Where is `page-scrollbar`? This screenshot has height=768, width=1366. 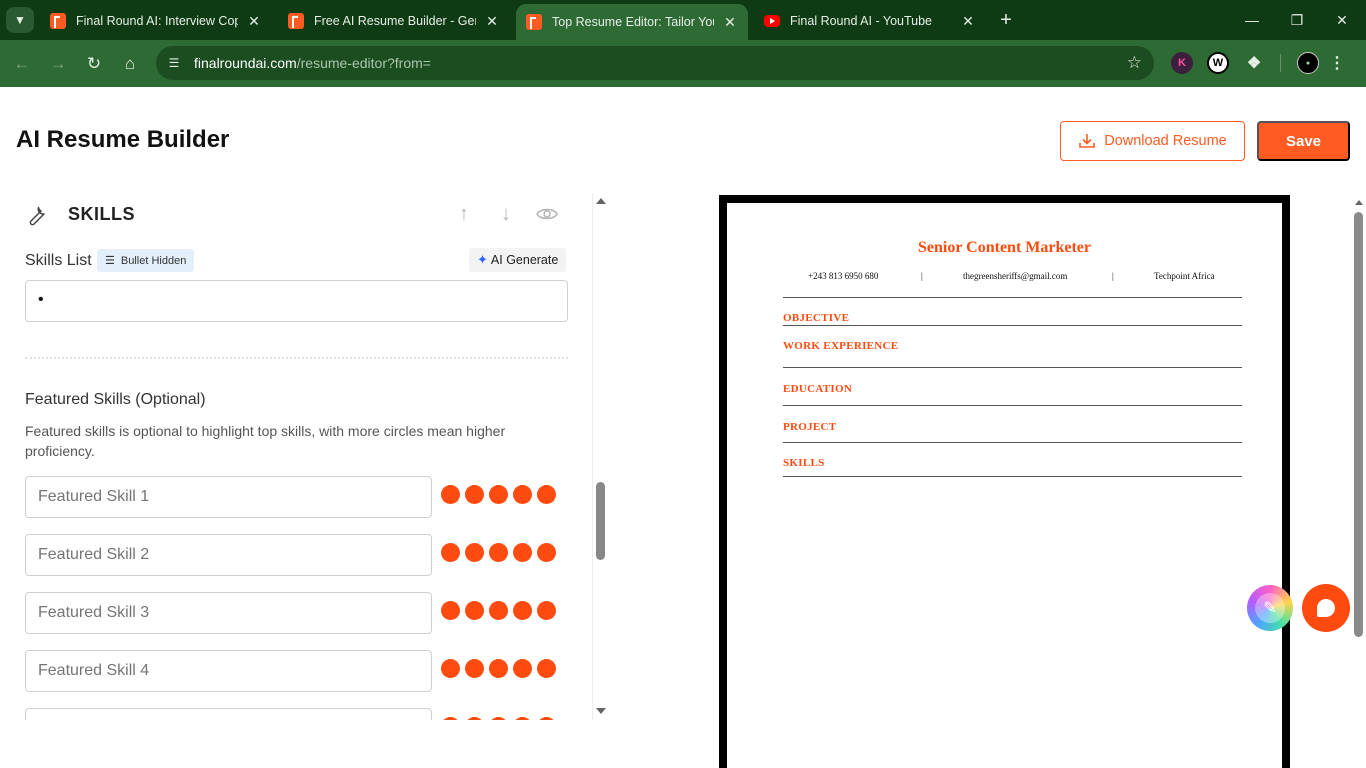 page-scrollbar is located at coordinates (1359, 481).